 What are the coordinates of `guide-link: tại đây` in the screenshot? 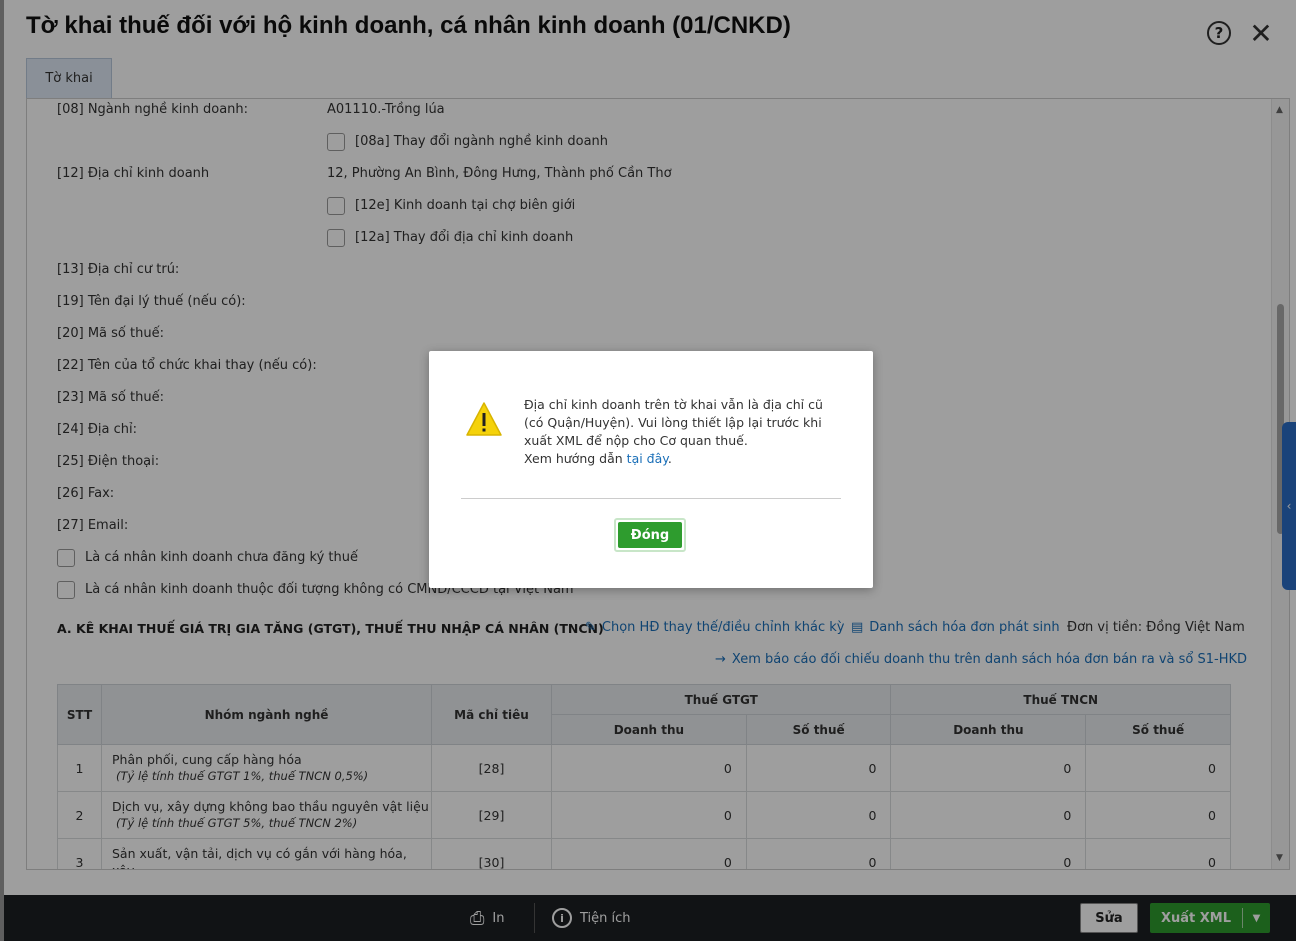 It's located at (647, 458).